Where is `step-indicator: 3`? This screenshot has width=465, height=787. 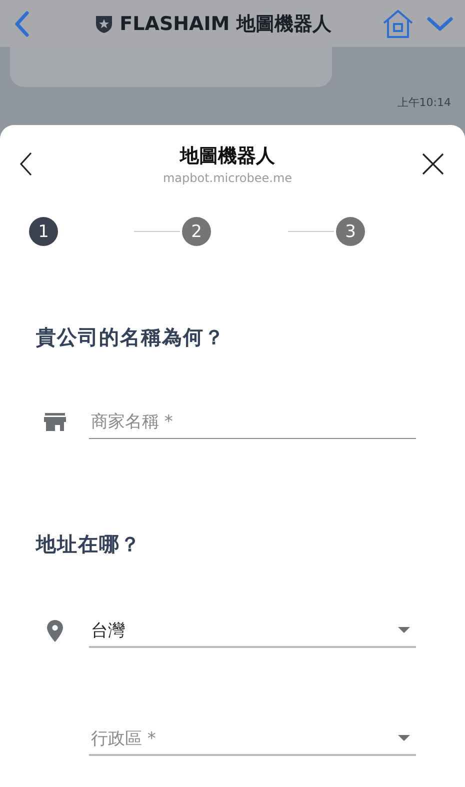
step-indicator: 3 is located at coordinates (350, 231).